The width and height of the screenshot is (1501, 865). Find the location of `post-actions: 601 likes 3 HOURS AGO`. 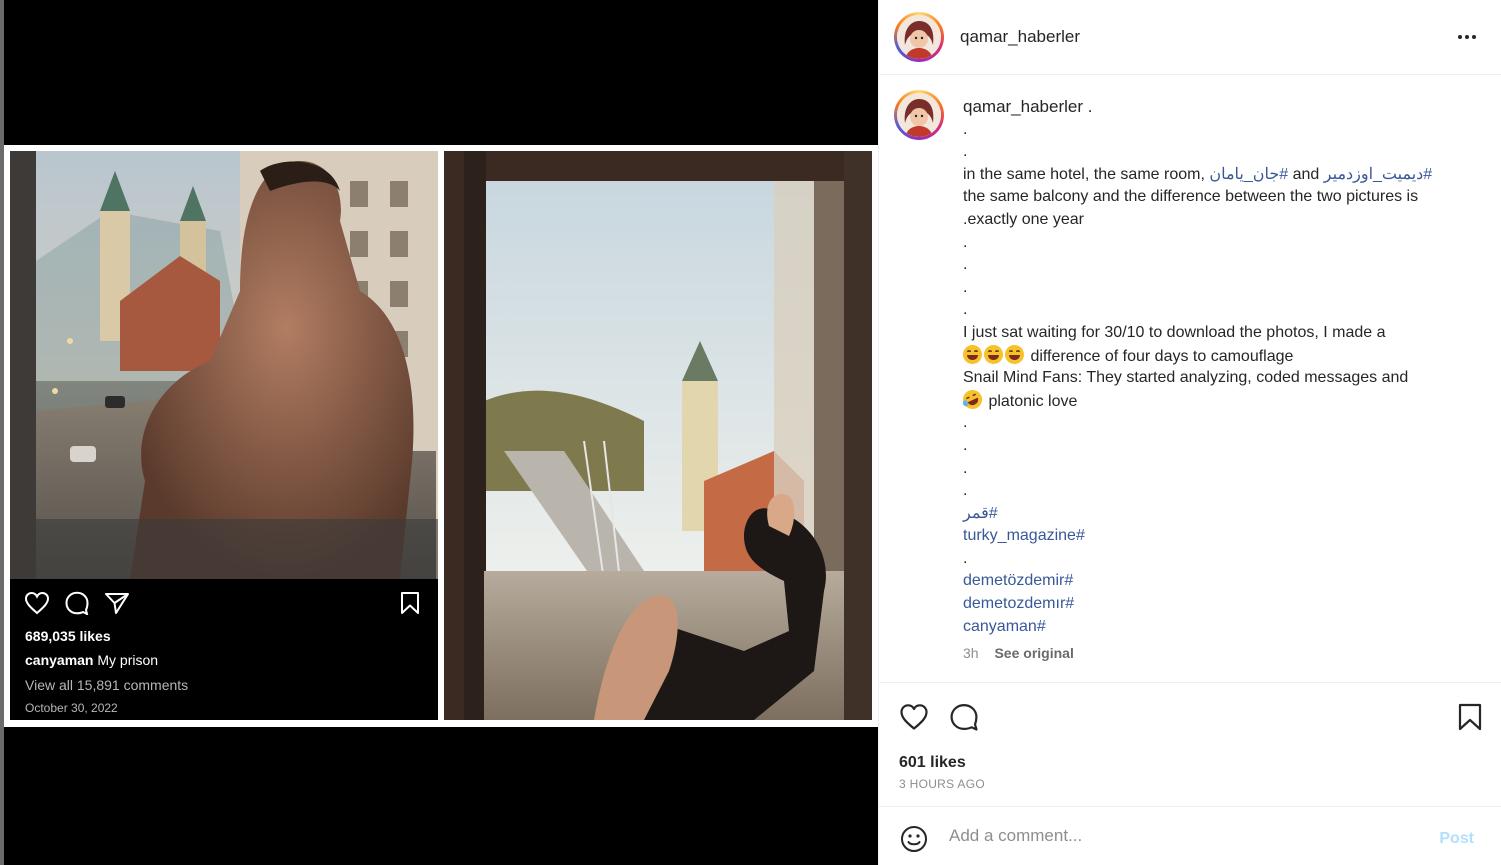

post-actions: 601 likes 3 HOURS AGO is located at coordinates (1190, 744).